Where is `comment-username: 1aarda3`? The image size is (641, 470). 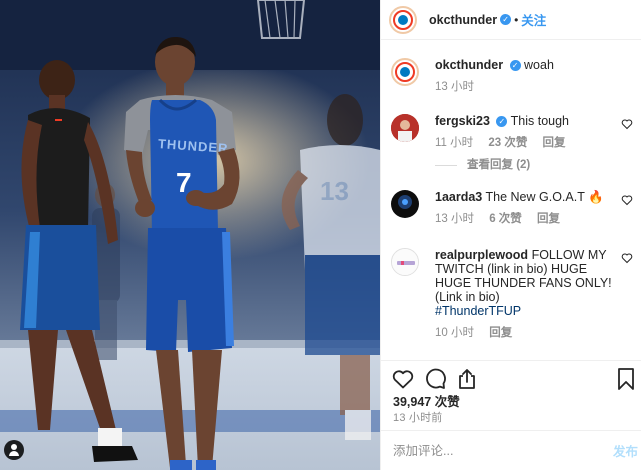
comment-username: 1aarda3 is located at coordinates (458, 197).